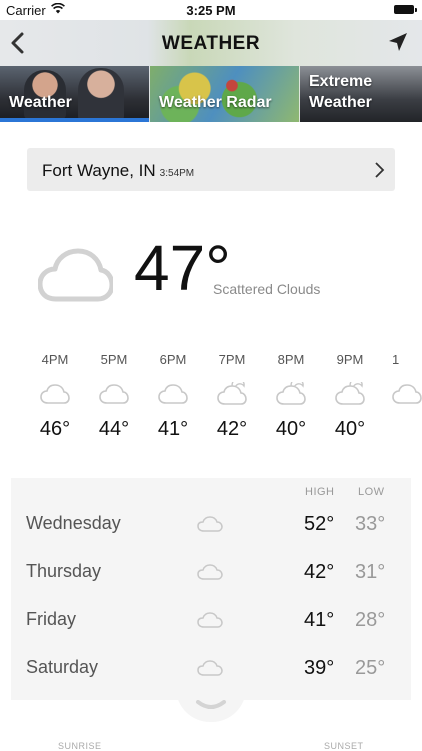 The height and width of the screenshot is (751, 422). I want to click on tab-extreme-weather-label: Extreme Weather, so click(341, 92).